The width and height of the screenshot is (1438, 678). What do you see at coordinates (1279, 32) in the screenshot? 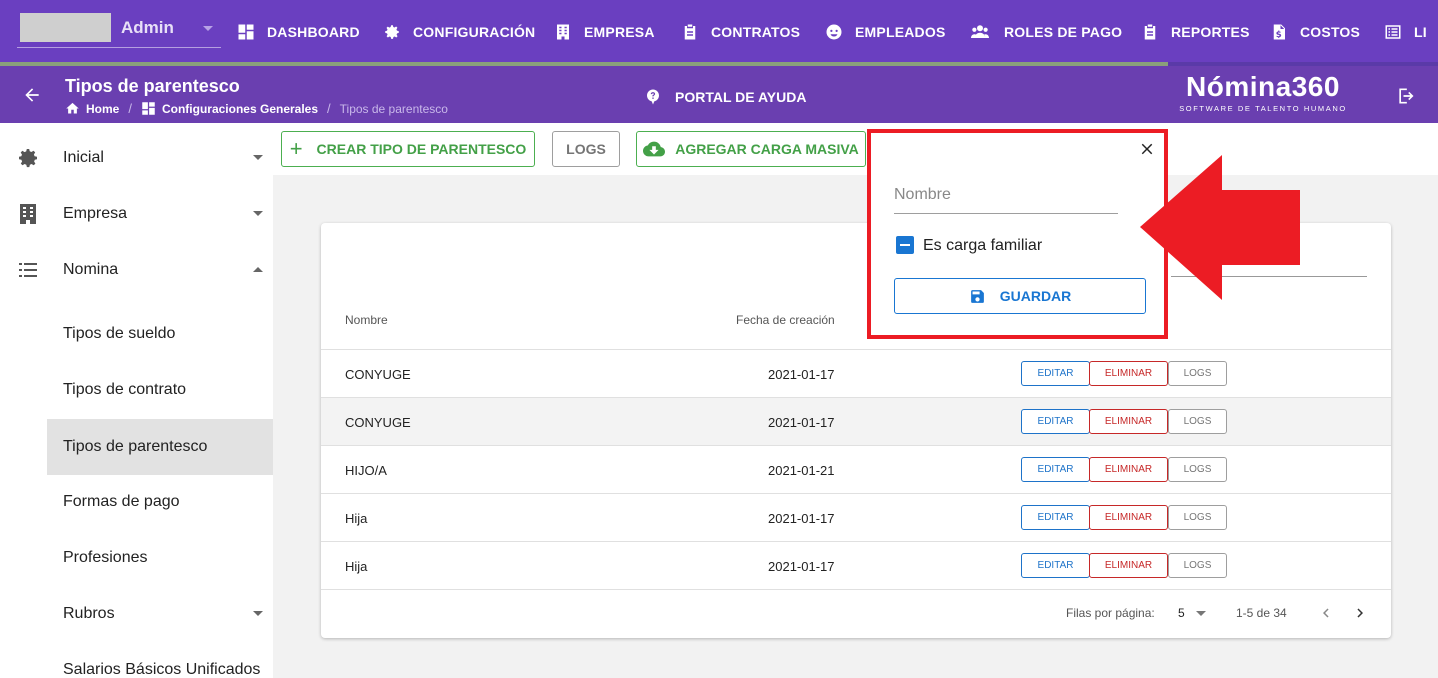
I see `file-dollar-icon` at bounding box center [1279, 32].